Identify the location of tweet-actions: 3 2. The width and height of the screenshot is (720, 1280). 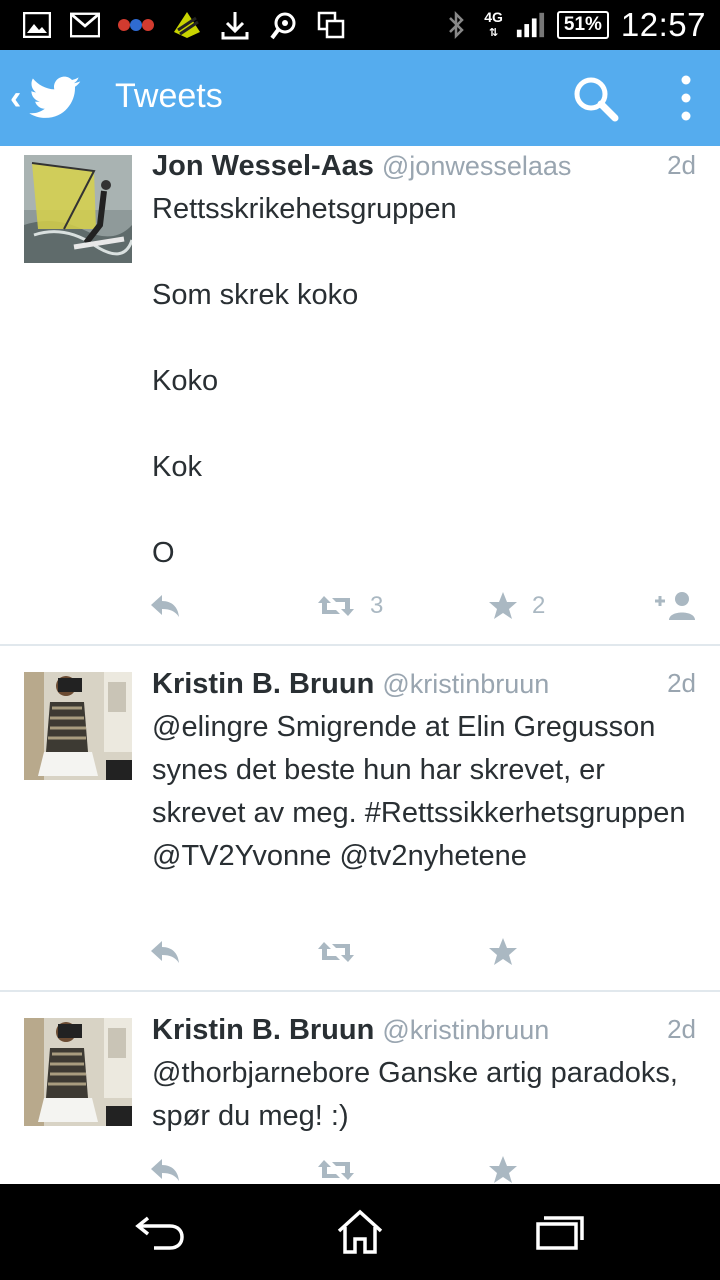
(424, 606).